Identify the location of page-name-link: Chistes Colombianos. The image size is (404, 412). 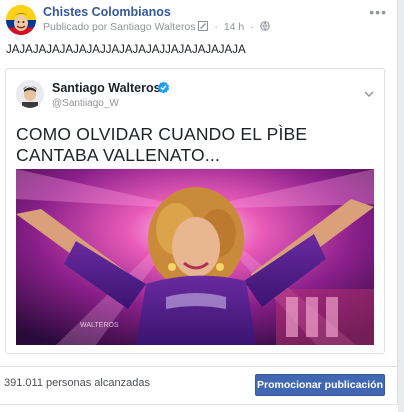
(107, 12).